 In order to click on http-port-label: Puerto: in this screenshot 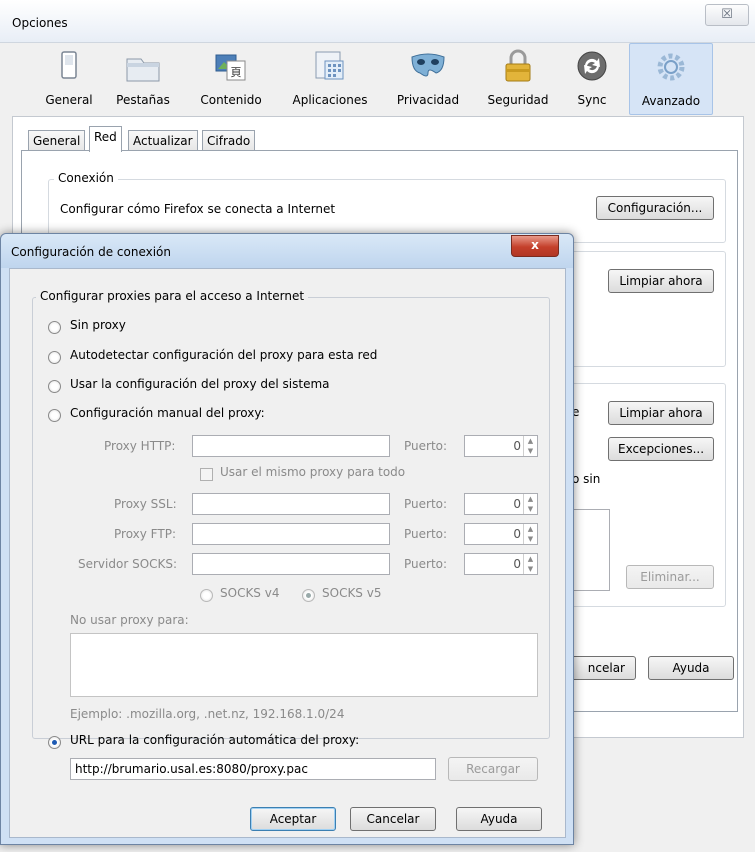, I will do `click(426, 446)`.